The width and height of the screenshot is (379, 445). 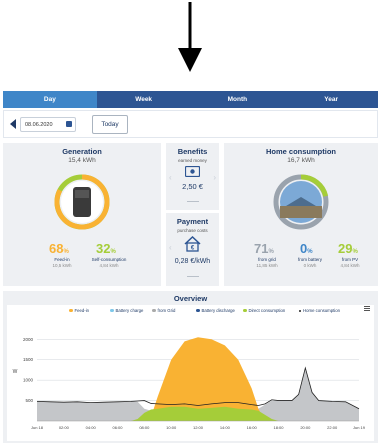 I want to click on legend-item: Feed-in, so click(x=79, y=310).